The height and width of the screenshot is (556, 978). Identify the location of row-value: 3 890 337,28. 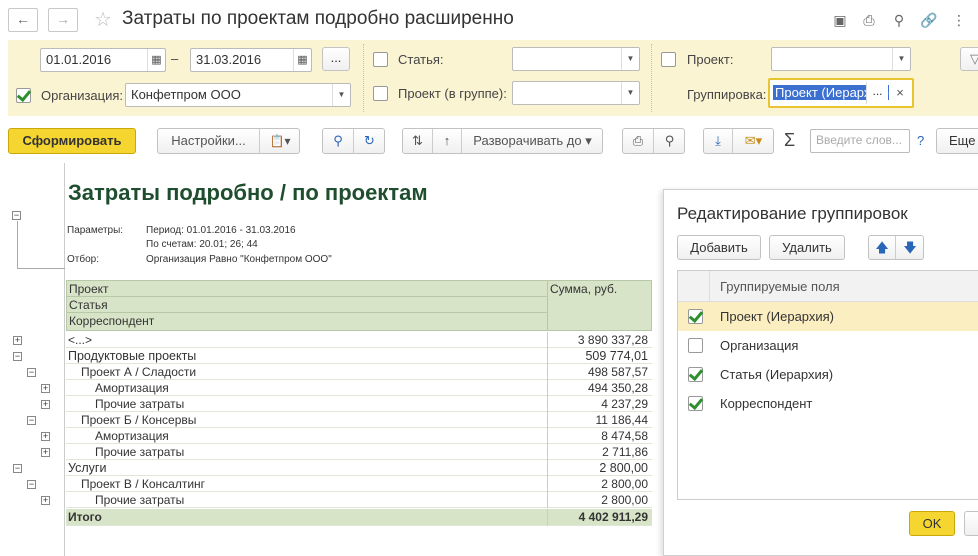
(612, 340).